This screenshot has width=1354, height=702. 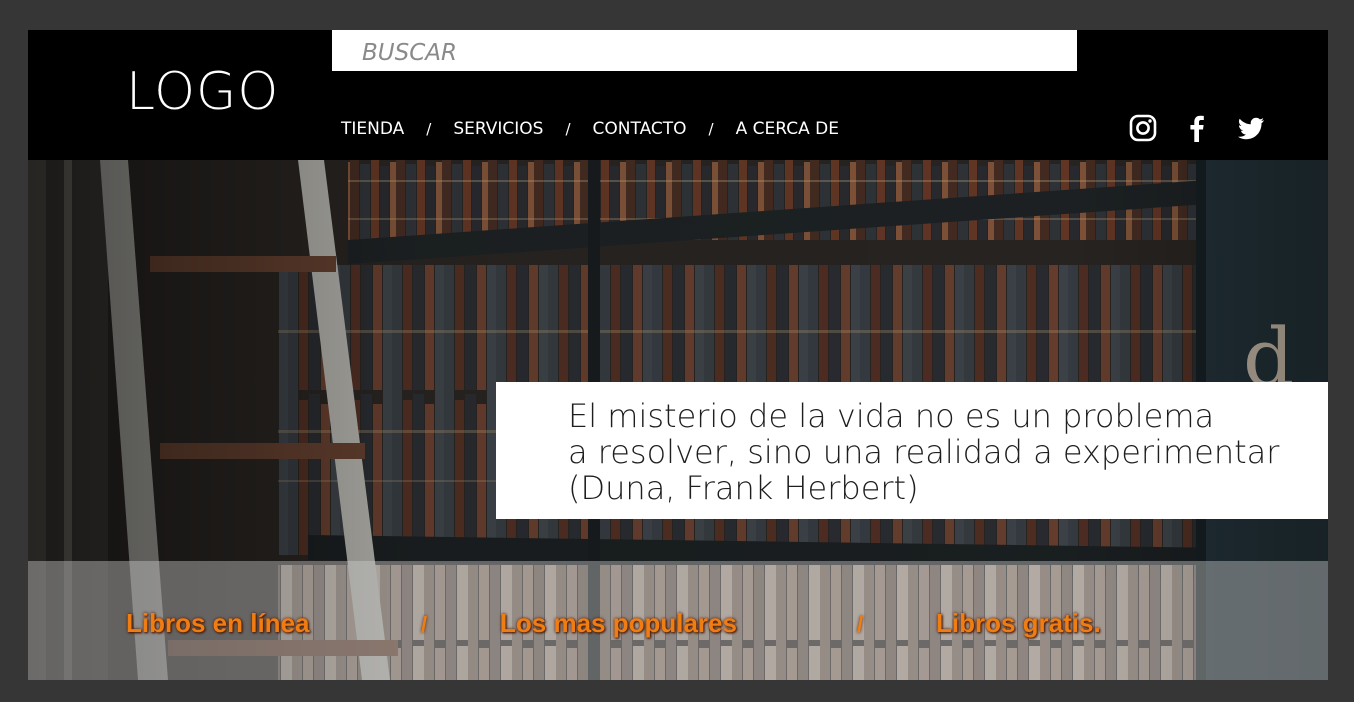 What do you see at coordinates (704, 50) in the screenshot?
I see `search-input` at bounding box center [704, 50].